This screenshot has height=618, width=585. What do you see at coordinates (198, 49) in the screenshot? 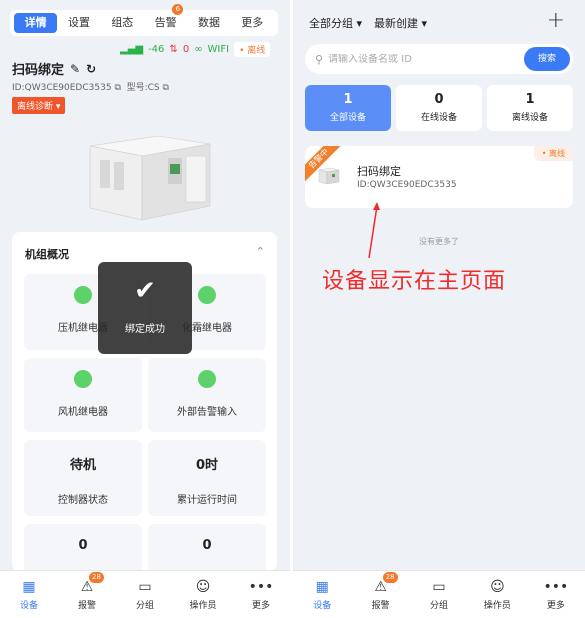
I see `link-icon: ∞` at bounding box center [198, 49].